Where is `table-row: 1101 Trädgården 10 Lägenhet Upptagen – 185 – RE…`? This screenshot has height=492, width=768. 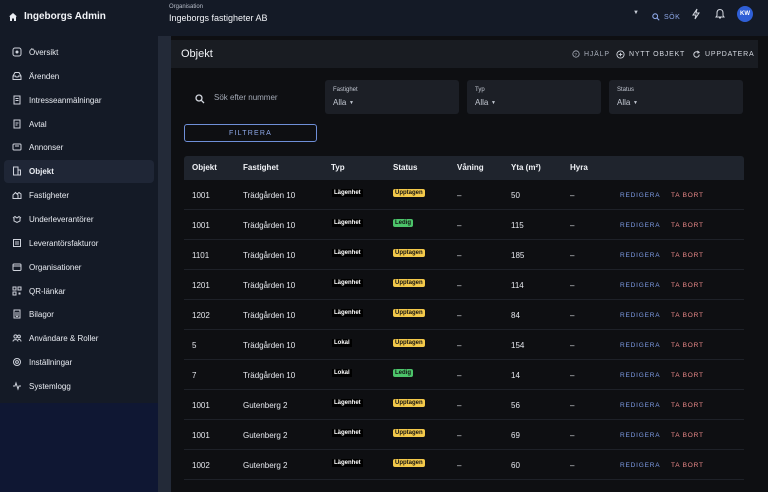
table-row: 1101 Trädgården 10 Lägenhet Upptagen – 185 – RE… is located at coordinates (464, 255).